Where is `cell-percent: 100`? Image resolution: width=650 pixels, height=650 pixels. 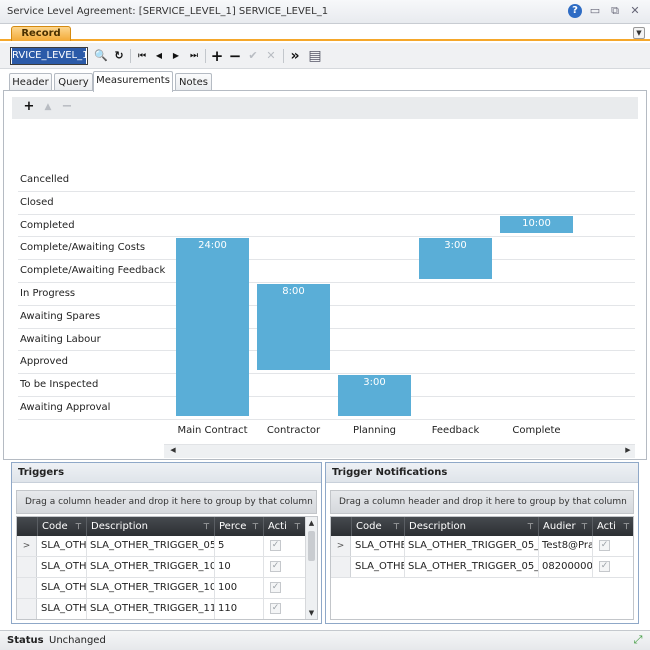 cell-percent: 100 is located at coordinates (239, 588).